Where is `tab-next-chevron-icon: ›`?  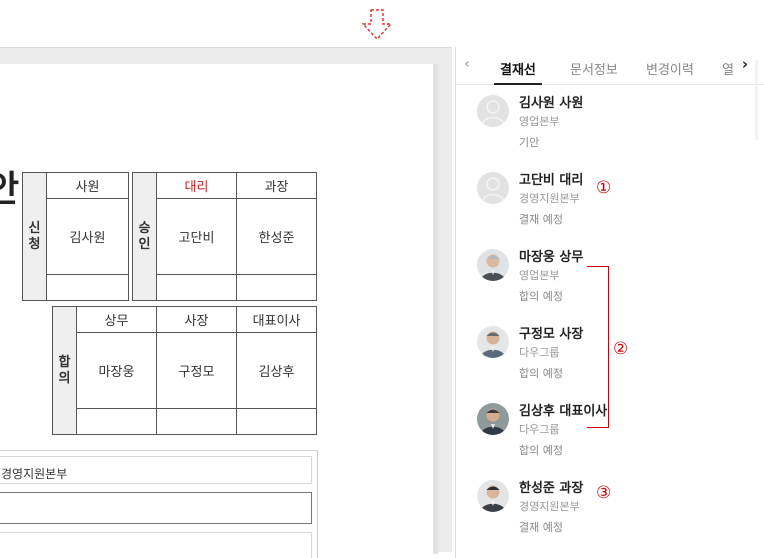
tab-next-chevron-icon: › is located at coordinates (745, 64).